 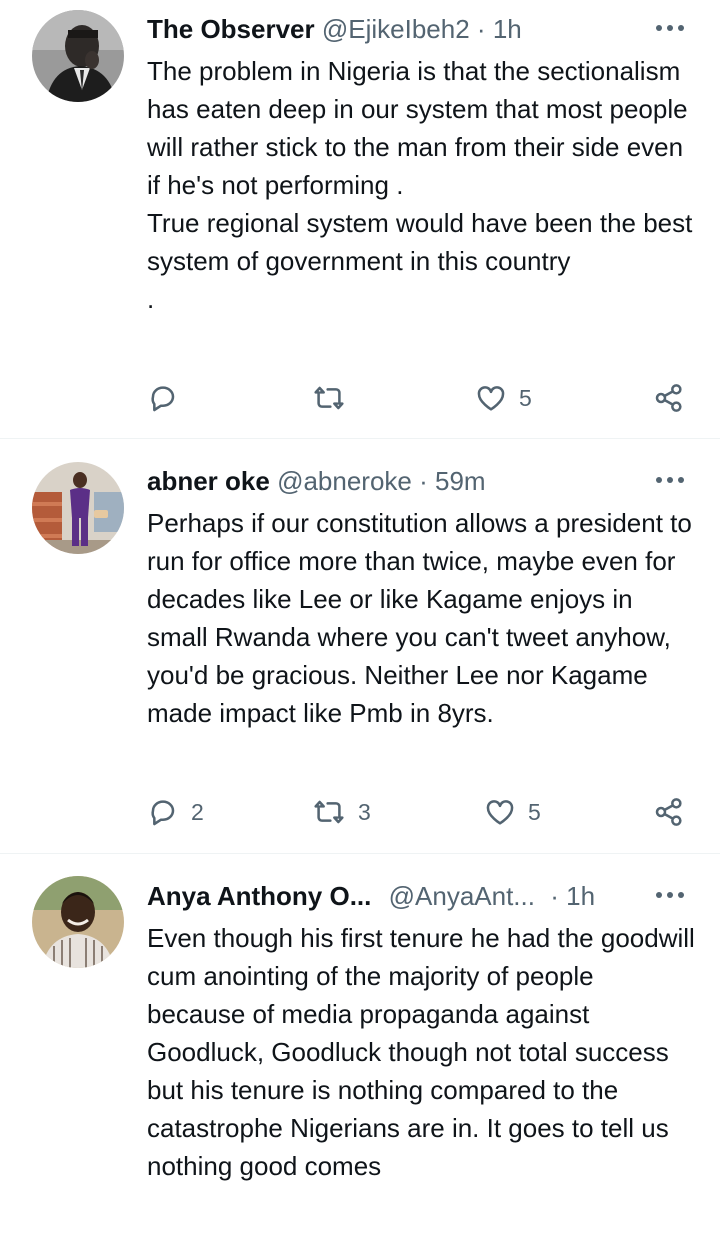 I want to click on tweet-header: Anya Anthony O... @AnyaAnt... · 1h, so click(x=403, y=896).